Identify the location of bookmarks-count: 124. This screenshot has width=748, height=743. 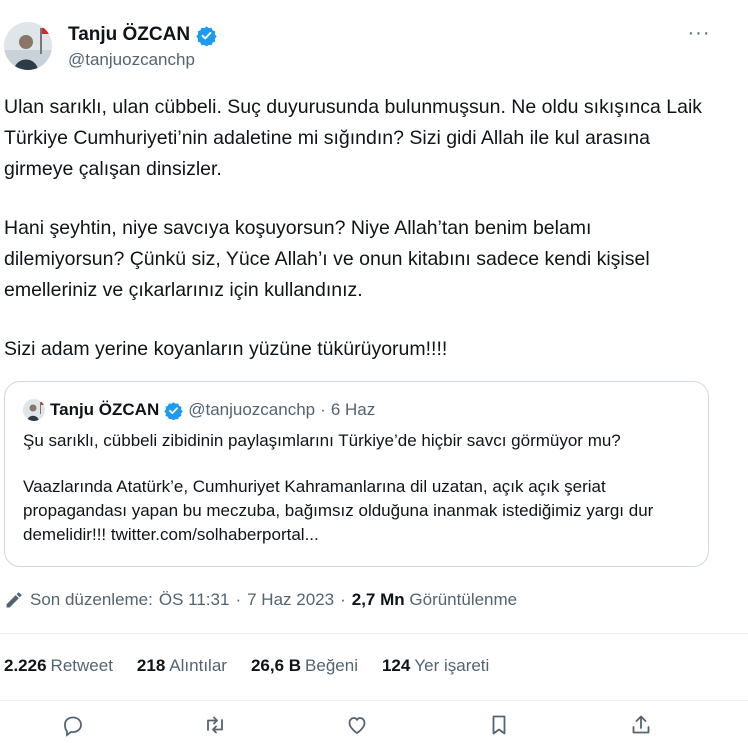
(396, 665).